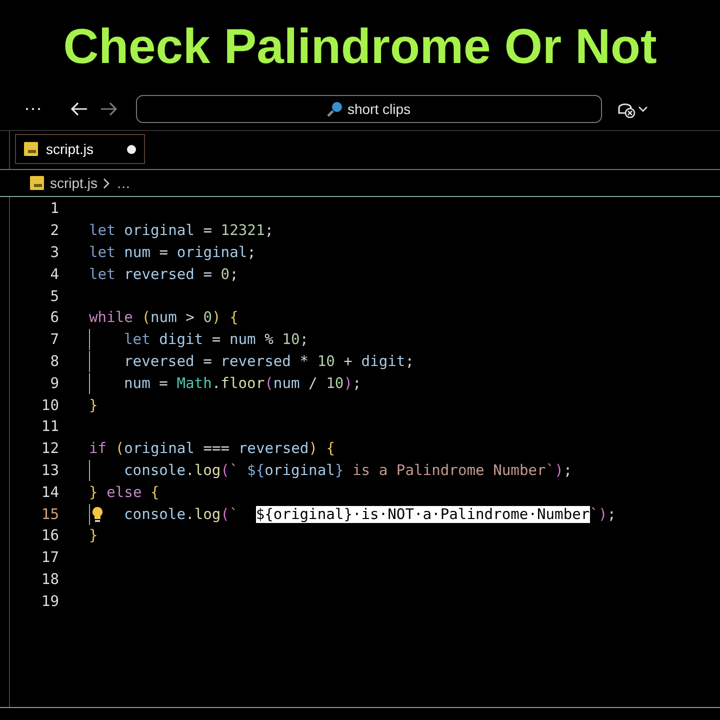 The width and height of the screenshot is (720, 720). What do you see at coordinates (54, 339) in the screenshot?
I see `line-number: 7` at bounding box center [54, 339].